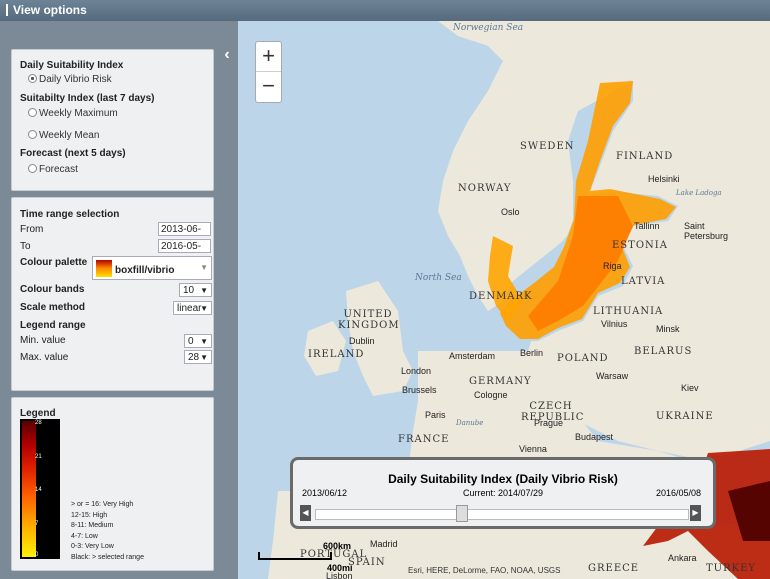 This screenshot has width=770, height=579. What do you see at coordinates (70, 79) in the screenshot?
I see `radio-daily-vibrio: Daily Vibrio Risk` at bounding box center [70, 79].